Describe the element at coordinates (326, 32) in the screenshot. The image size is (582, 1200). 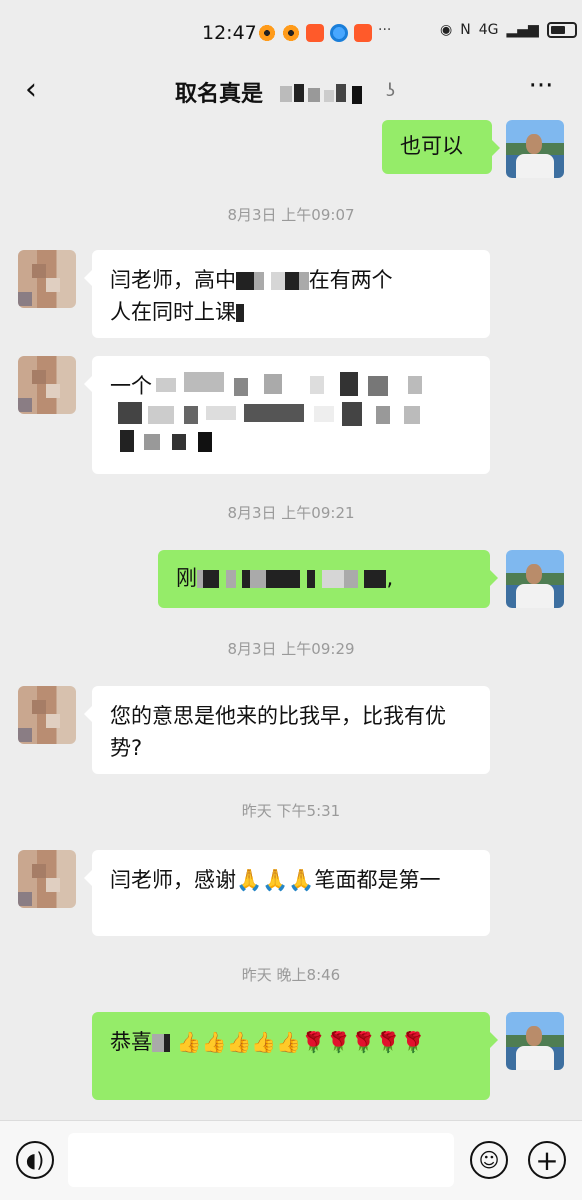
I see `notification-icons: ···` at that location.